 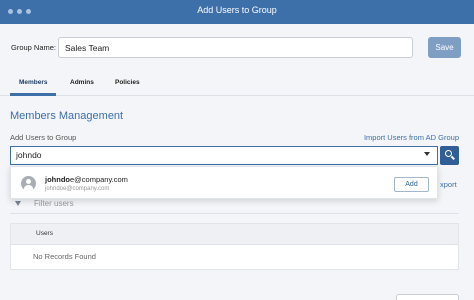 I want to click on add-user-button: Add, so click(x=411, y=184).